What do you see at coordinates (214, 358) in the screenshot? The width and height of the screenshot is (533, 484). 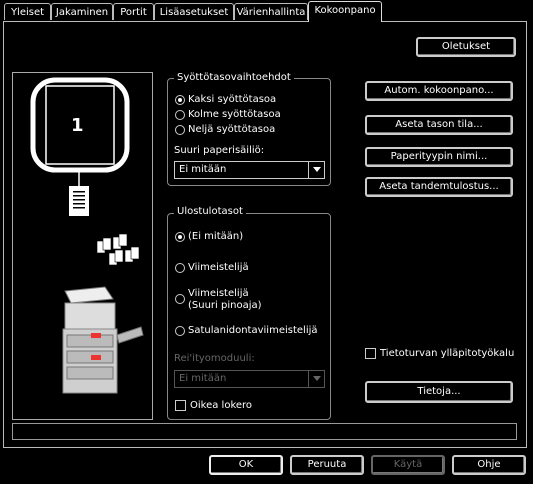 I see `punch-module-label: Rei'ityomoduuli:` at bounding box center [214, 358].